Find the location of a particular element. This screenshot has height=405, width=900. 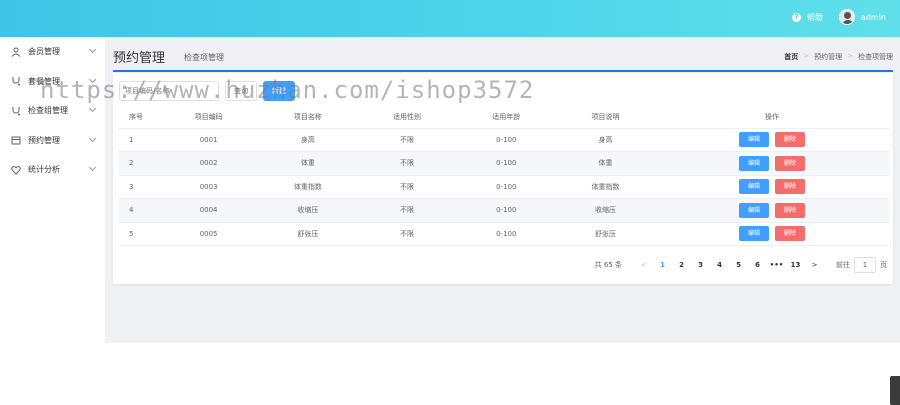

avatar is located at coordinates (846, 17).